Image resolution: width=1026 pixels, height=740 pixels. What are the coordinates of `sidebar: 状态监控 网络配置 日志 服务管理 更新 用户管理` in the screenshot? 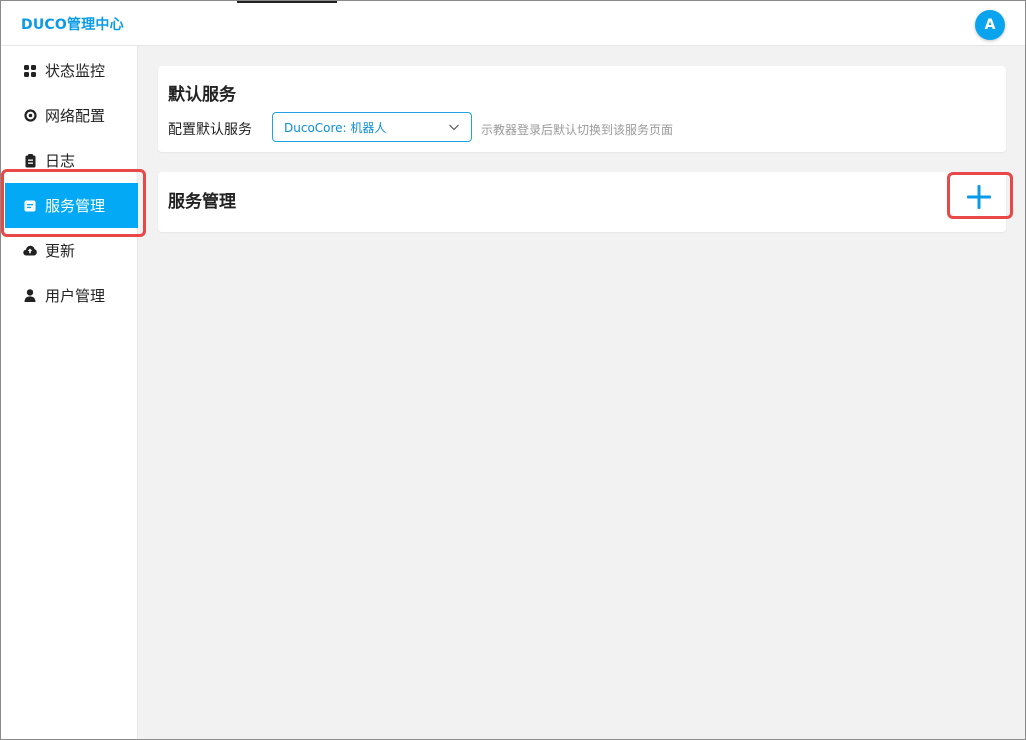 It's located at (69, 392).